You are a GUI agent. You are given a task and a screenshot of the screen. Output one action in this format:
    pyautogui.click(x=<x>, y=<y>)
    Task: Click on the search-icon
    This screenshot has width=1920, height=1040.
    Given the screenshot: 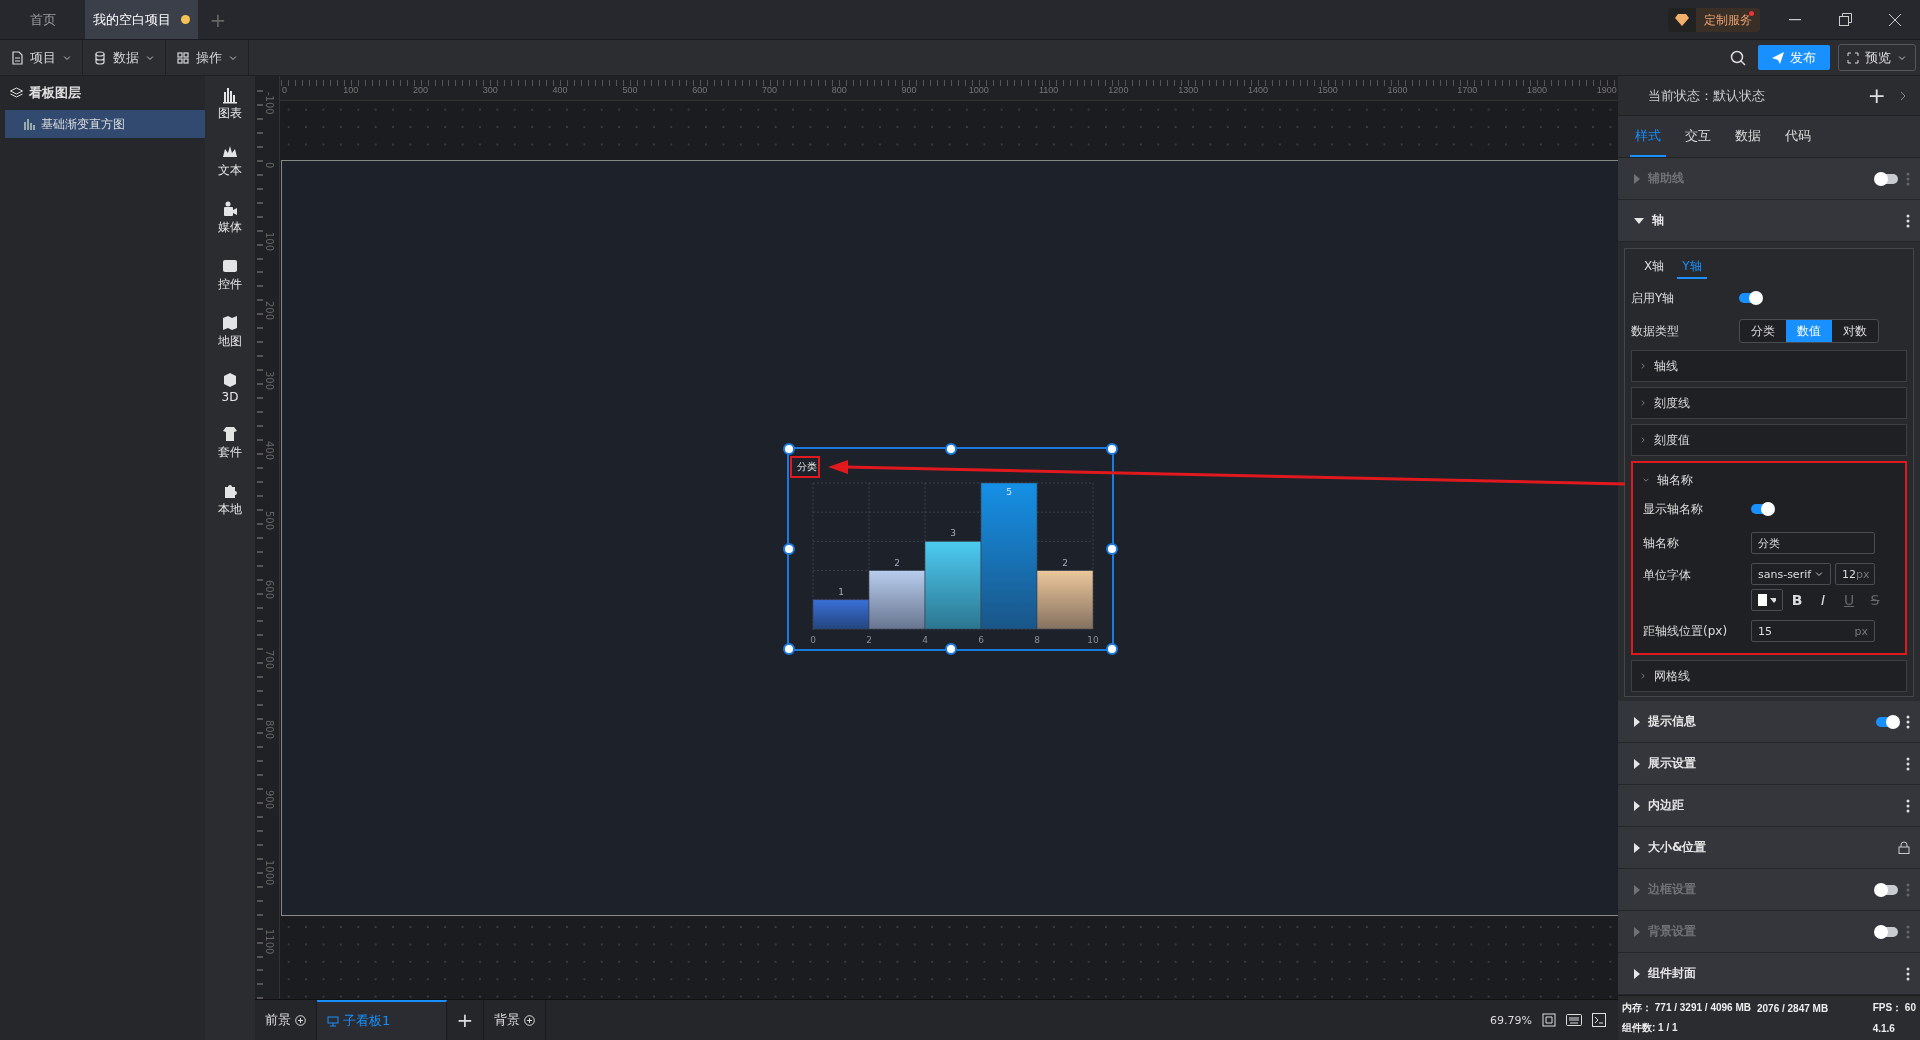 What is the action you would take?
    pyautogui.click(x=1738, y=57)
    